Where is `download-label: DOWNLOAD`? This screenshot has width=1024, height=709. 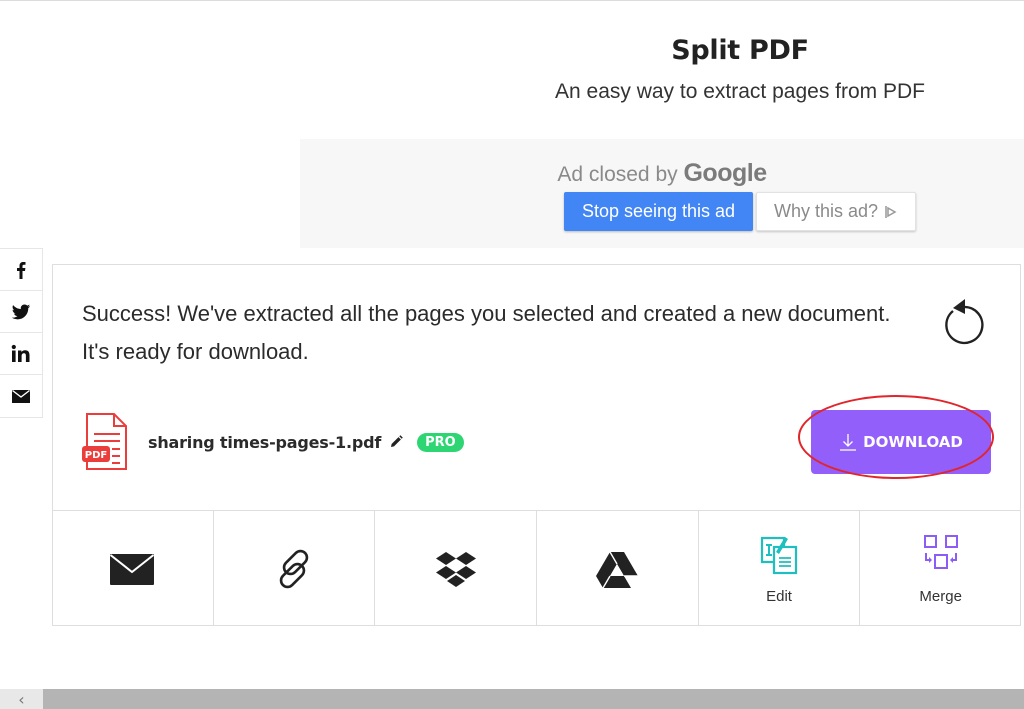 download-label: DOWNLOAD is located at coordinates (913, 442).